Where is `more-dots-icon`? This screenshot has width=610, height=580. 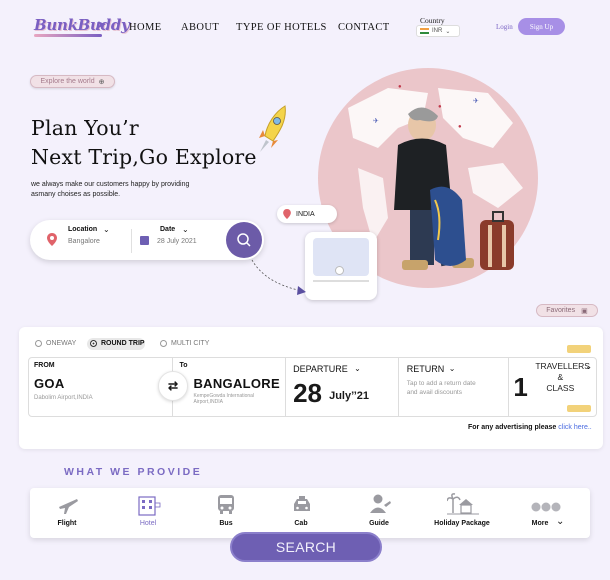 more-dots-icon is located at coordinates (546, 507).